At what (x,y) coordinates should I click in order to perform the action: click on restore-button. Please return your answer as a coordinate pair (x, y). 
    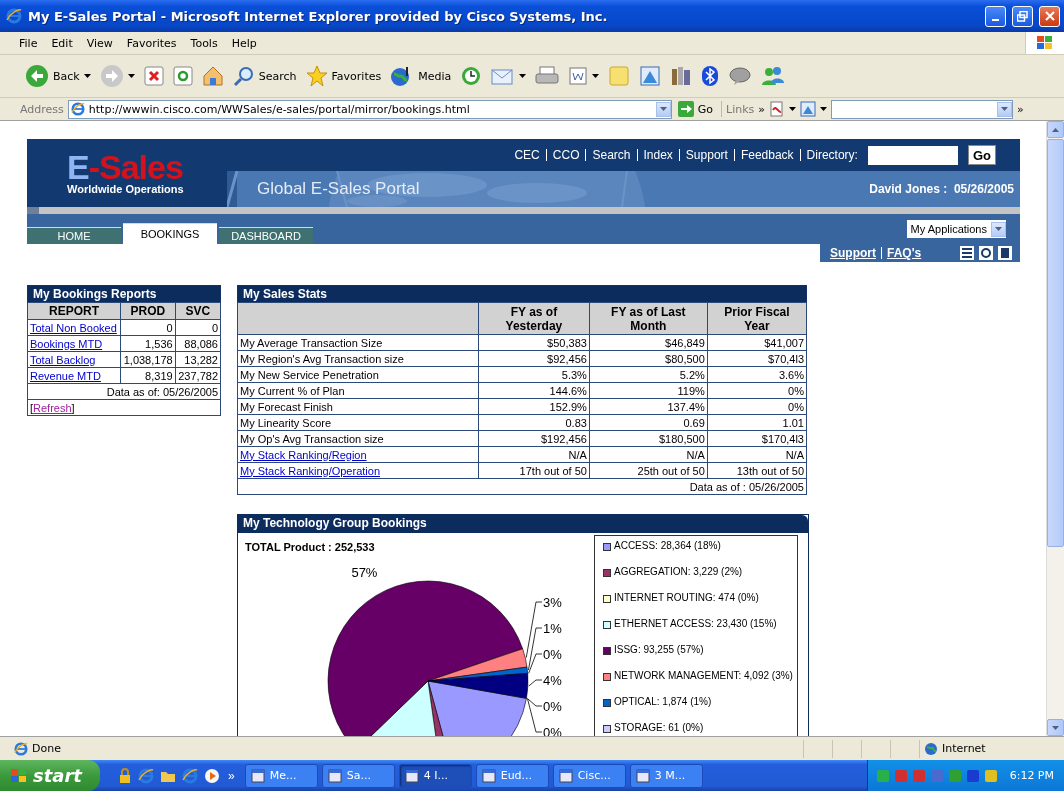
    Looking at the image, I should click on (1022, 16).